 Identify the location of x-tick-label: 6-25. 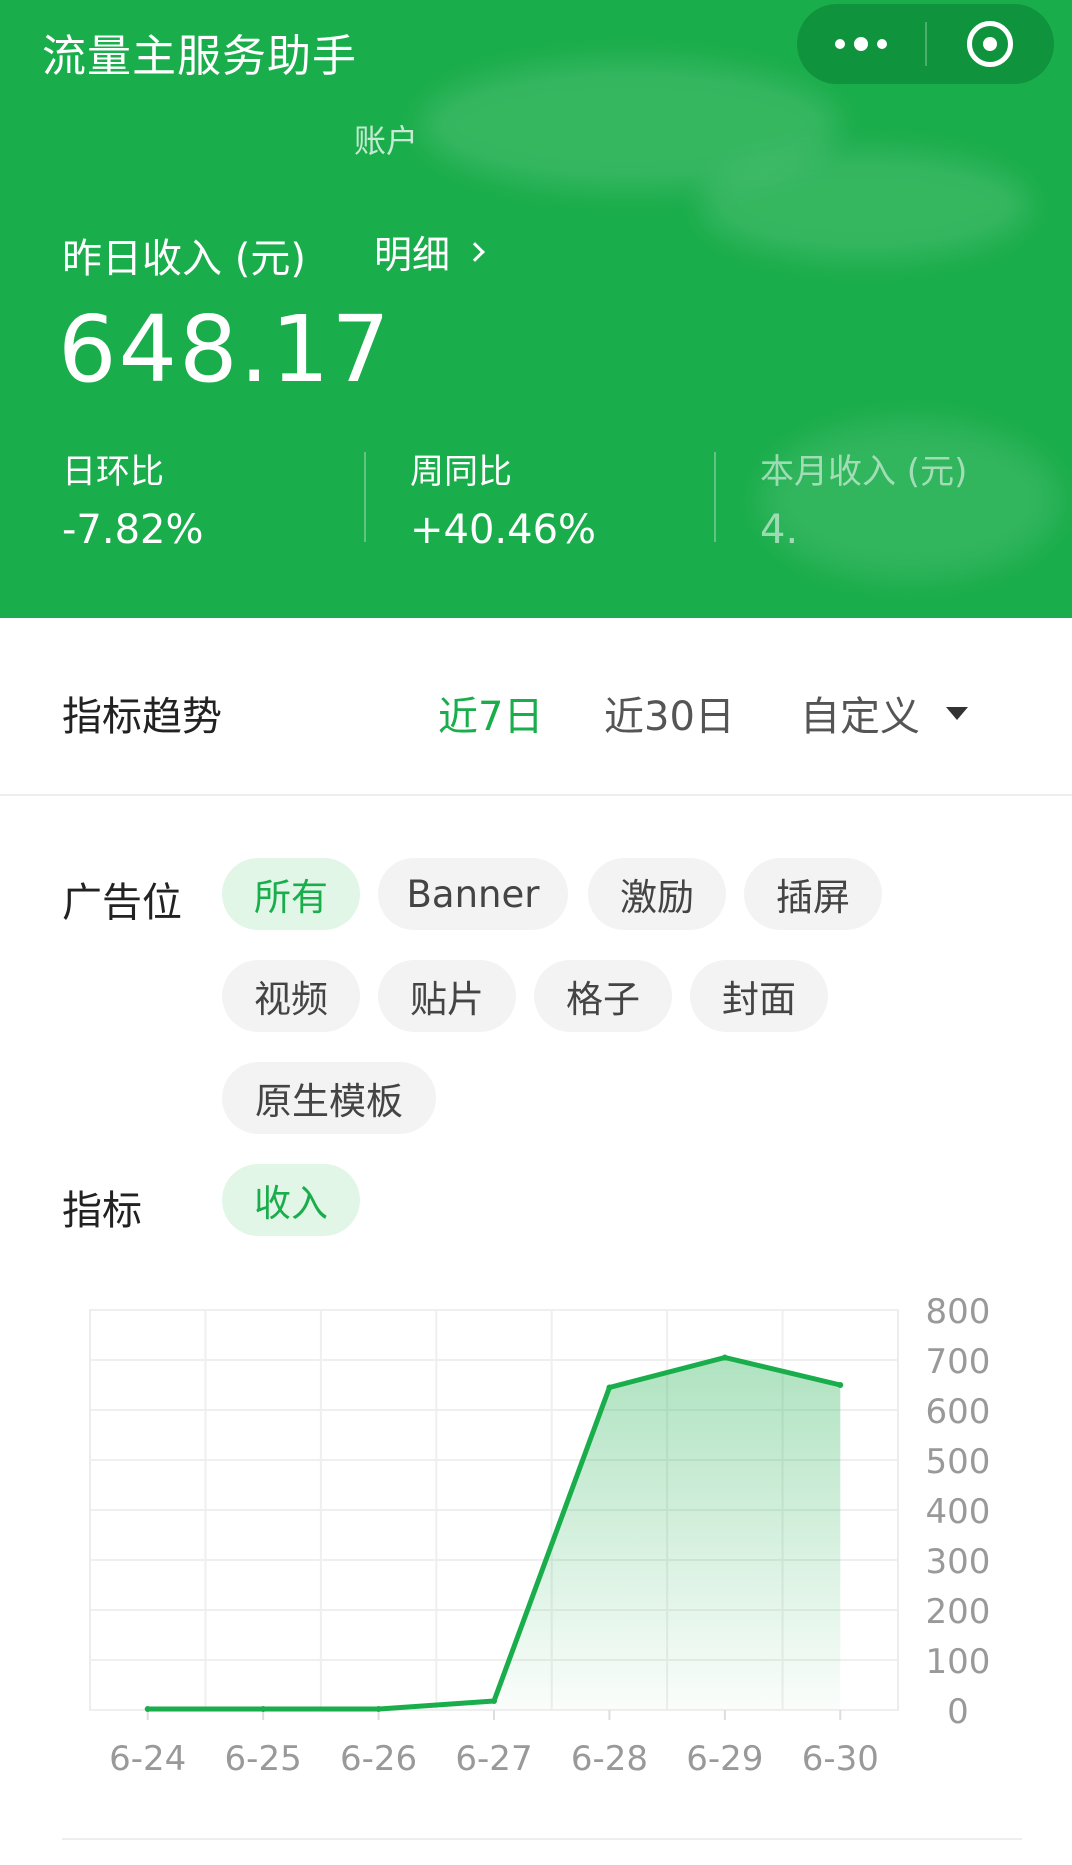
(263, 1759).